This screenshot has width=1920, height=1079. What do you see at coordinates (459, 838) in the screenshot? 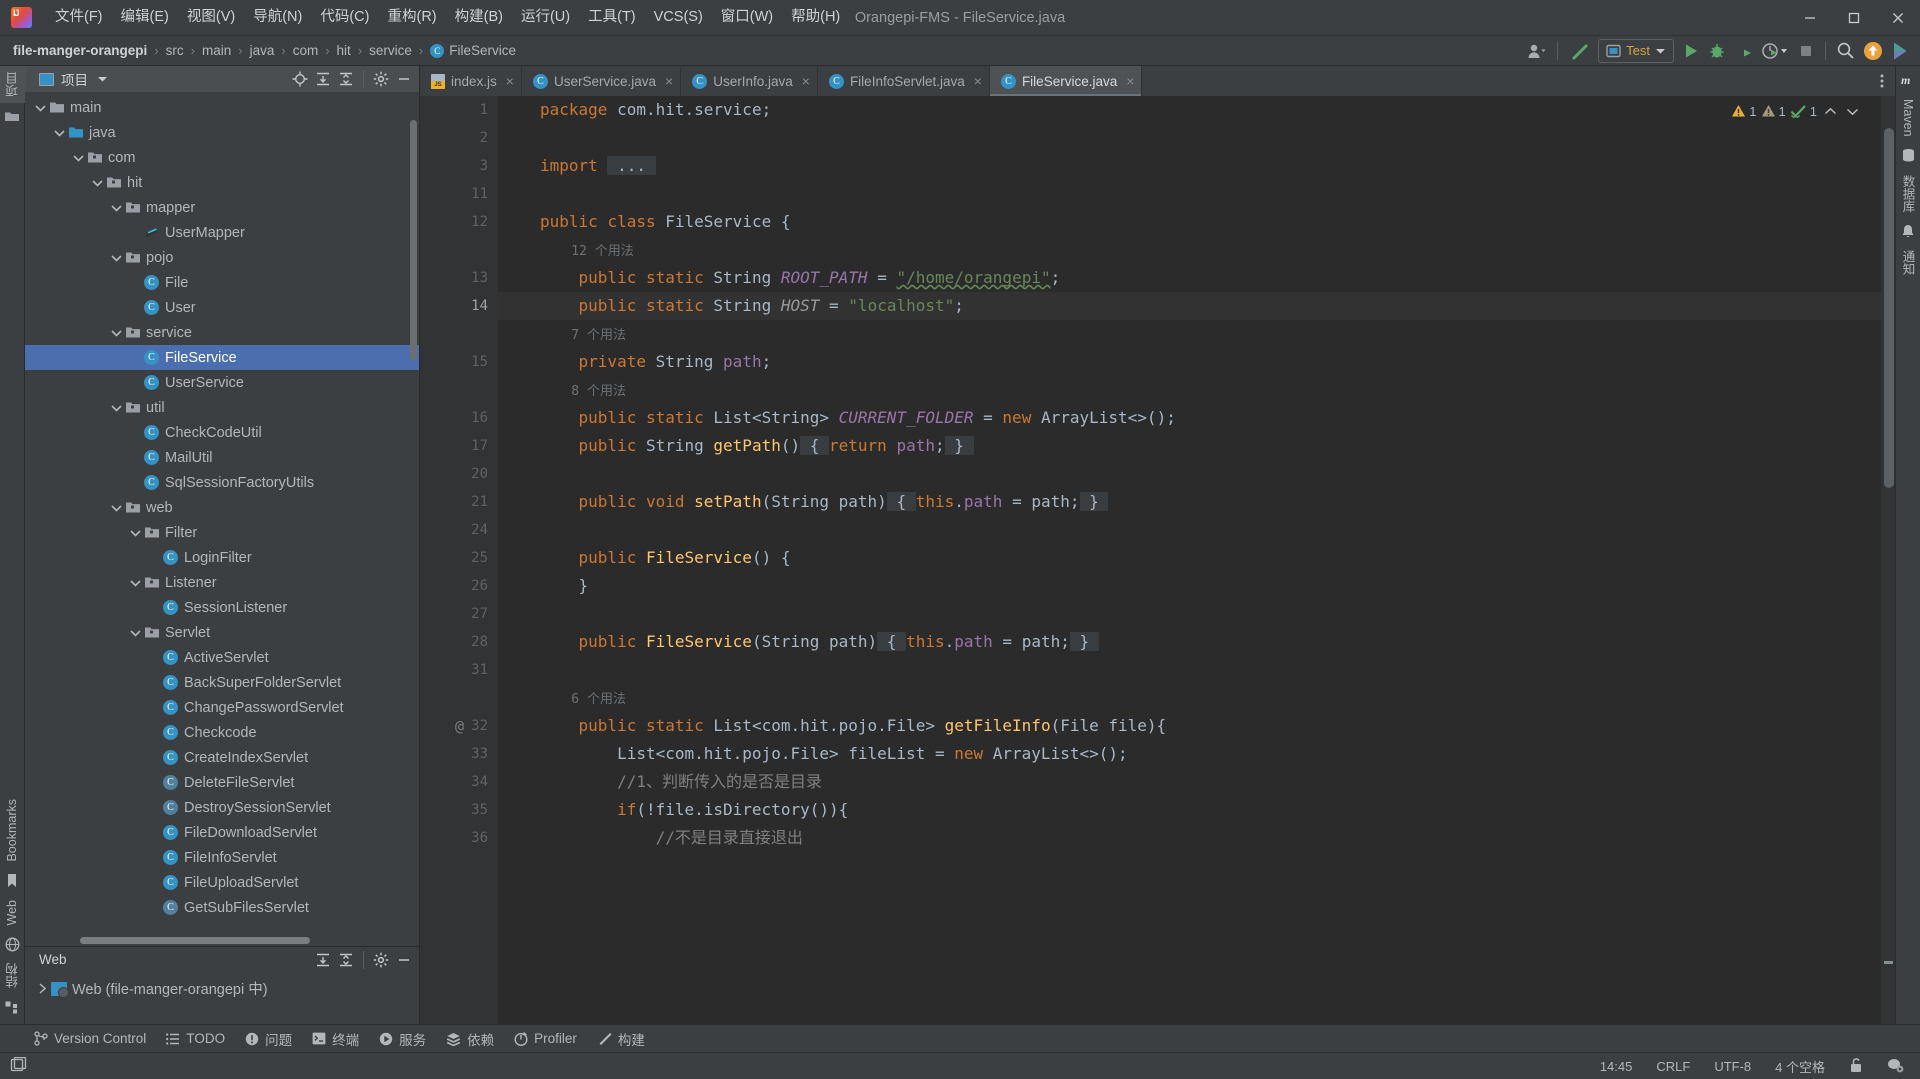
I see `gutter-line: 36` at bounding box center [459, 838].